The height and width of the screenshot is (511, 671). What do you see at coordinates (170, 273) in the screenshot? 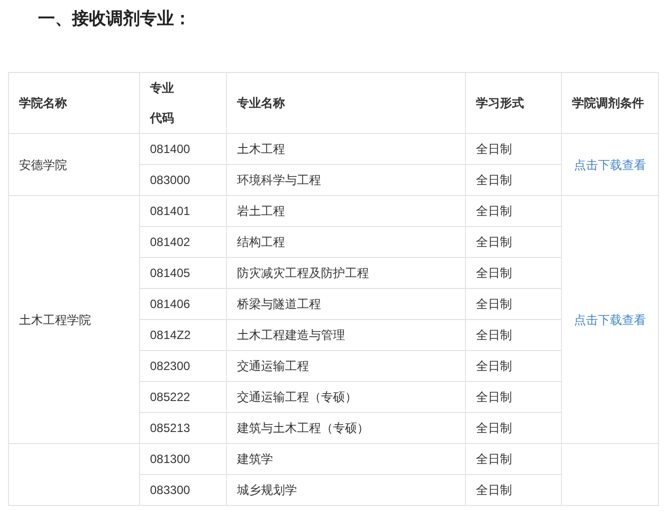
I see `major-code: 081405` at bounding box center [170, 273].